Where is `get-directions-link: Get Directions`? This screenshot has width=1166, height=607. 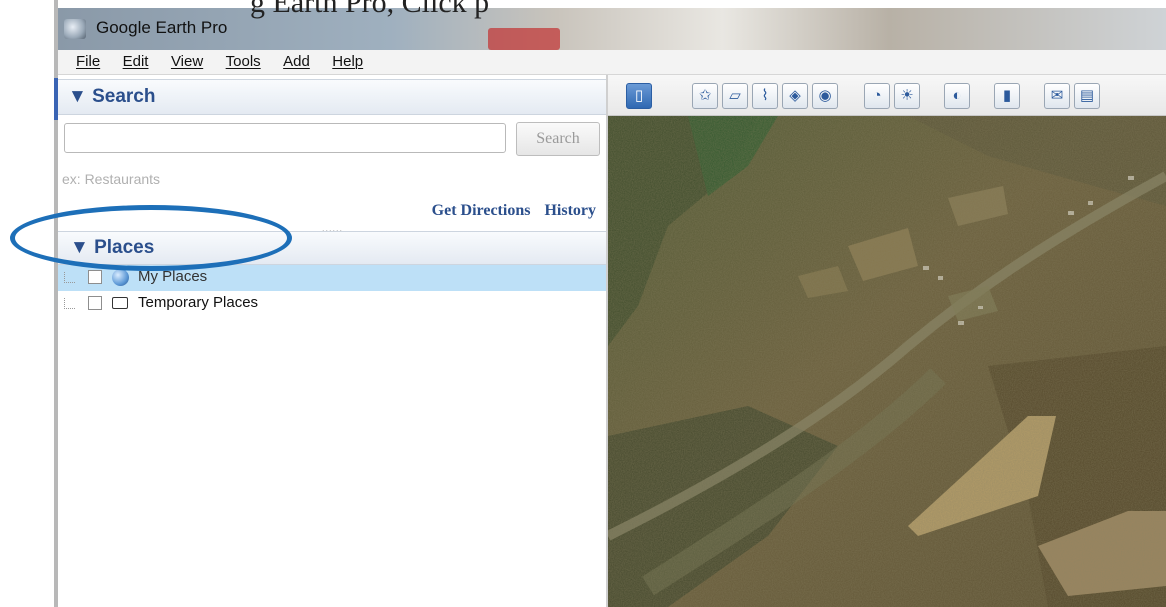 get-directions-link: Get Directions is located at coordinates (481, 210).